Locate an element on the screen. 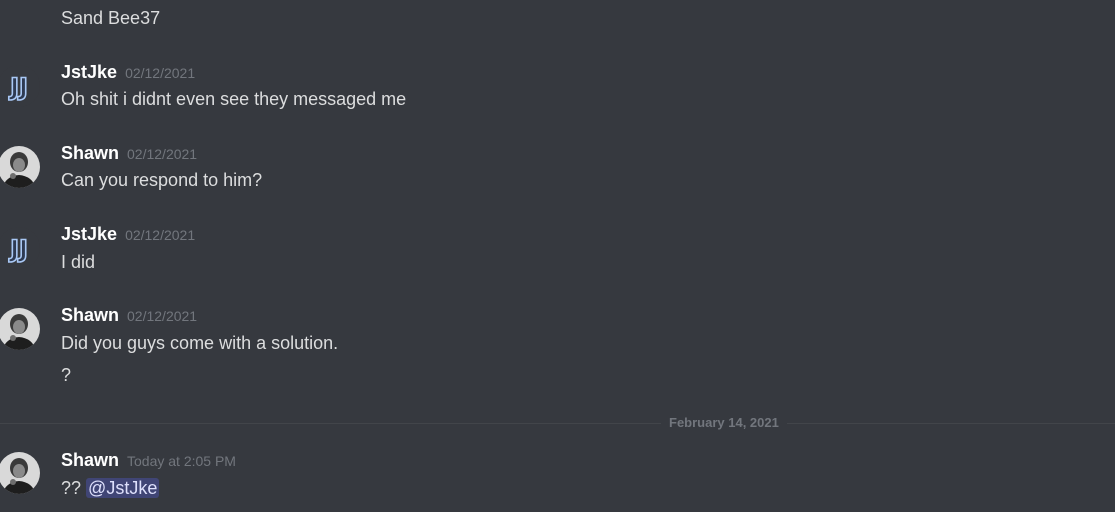 Image resolution: width=1115 pixels, height=512 pixels. message-text: Did you guys come with a solution. is located at coordinates (200, 343).